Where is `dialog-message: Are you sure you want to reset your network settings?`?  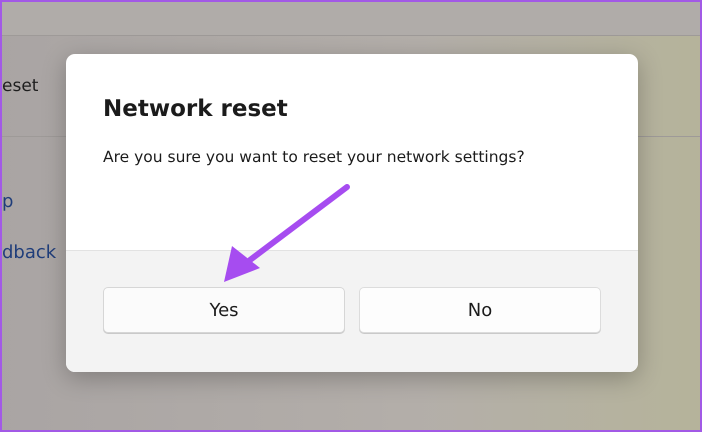 dialog-message: Are you sure you want to reset your network settings? is located at coordinates (314, 157).